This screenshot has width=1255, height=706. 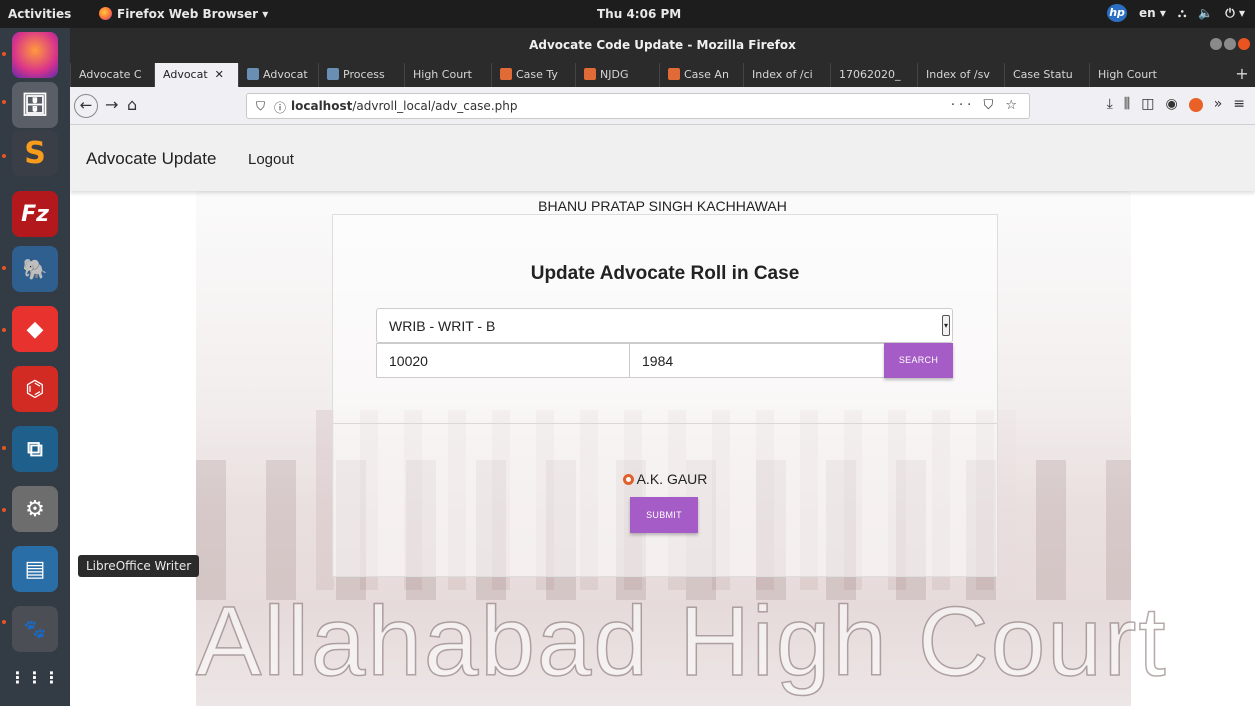 What do you see at coordinates (1244, 44) in the screenshot?
I see `close-button` at bounding box center [1244, 44].